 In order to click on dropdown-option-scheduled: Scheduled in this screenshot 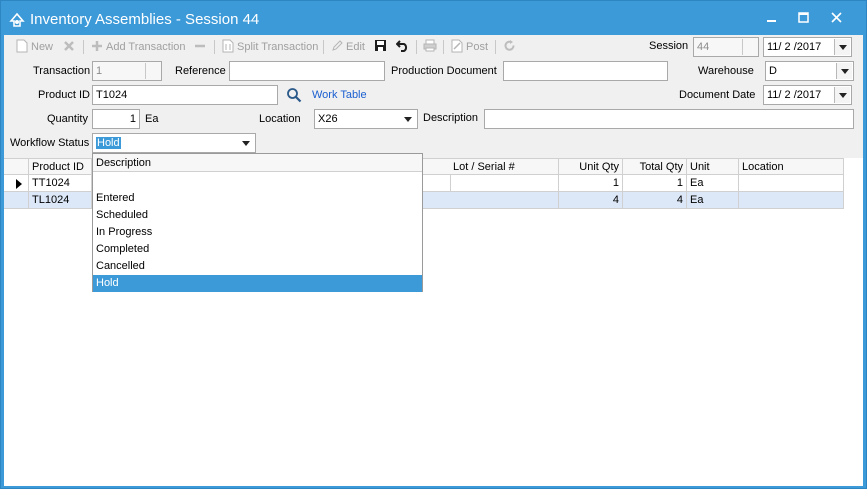, I will do `click(257, 215)`.